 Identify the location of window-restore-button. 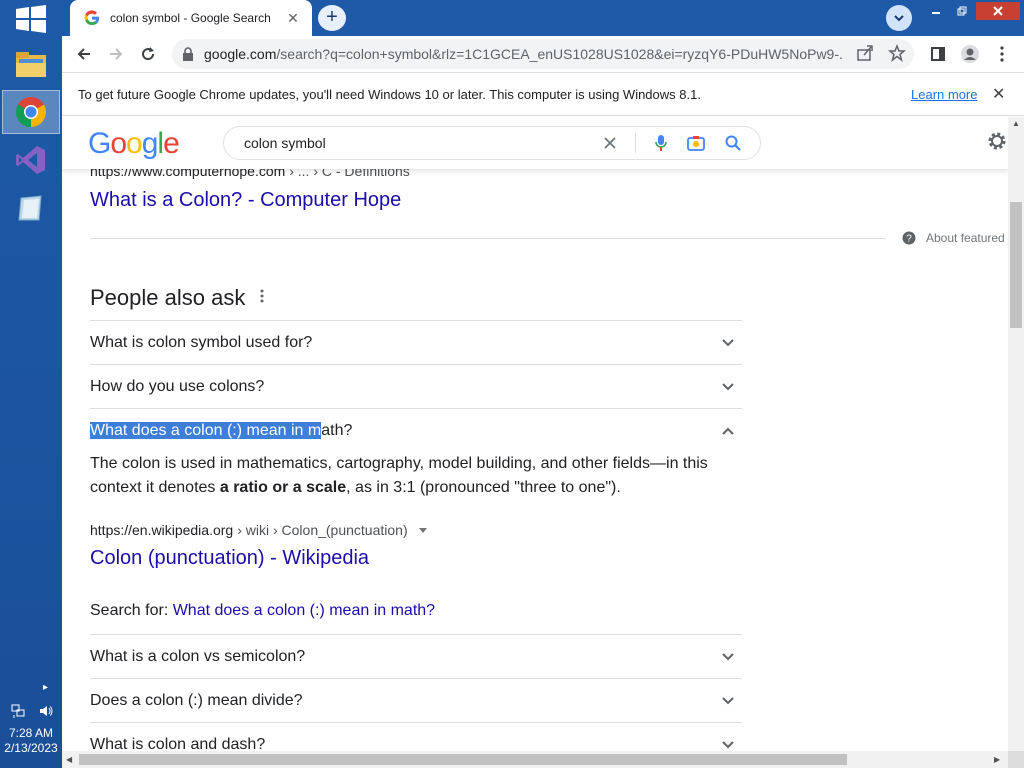
(962, 11).